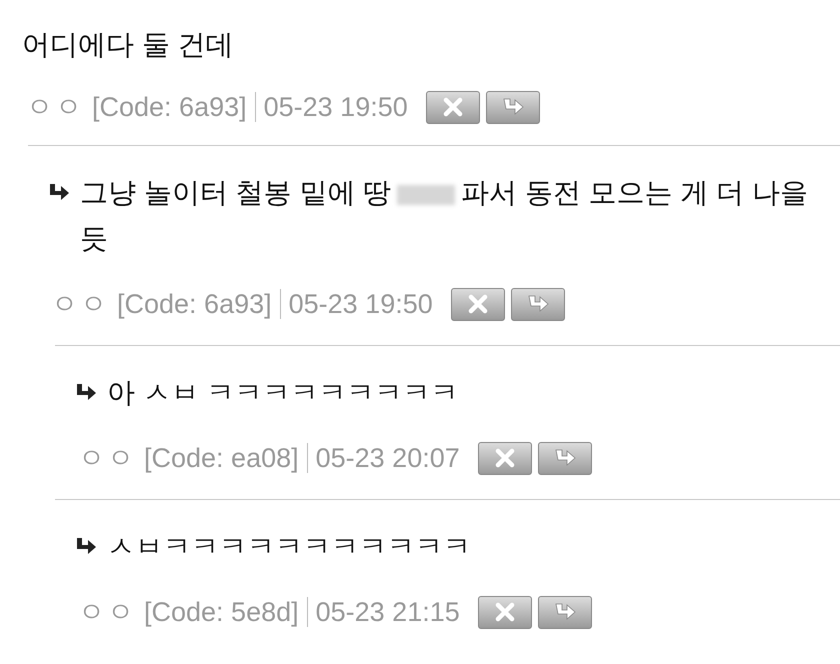 This screenshot has height=664, width=840. Describe the element at coordinates (94, 238) in the screenshot. I see `comment-text: 듯` at that location.